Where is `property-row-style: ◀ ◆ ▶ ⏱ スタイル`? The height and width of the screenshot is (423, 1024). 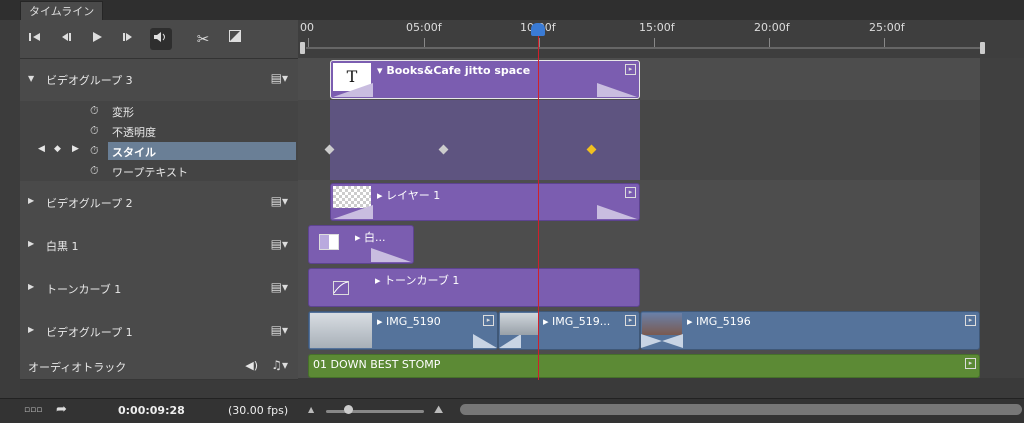
property-row-style: ◀ ◆ ▶ ⏱ スタイル is located at coordinates (159, 151).